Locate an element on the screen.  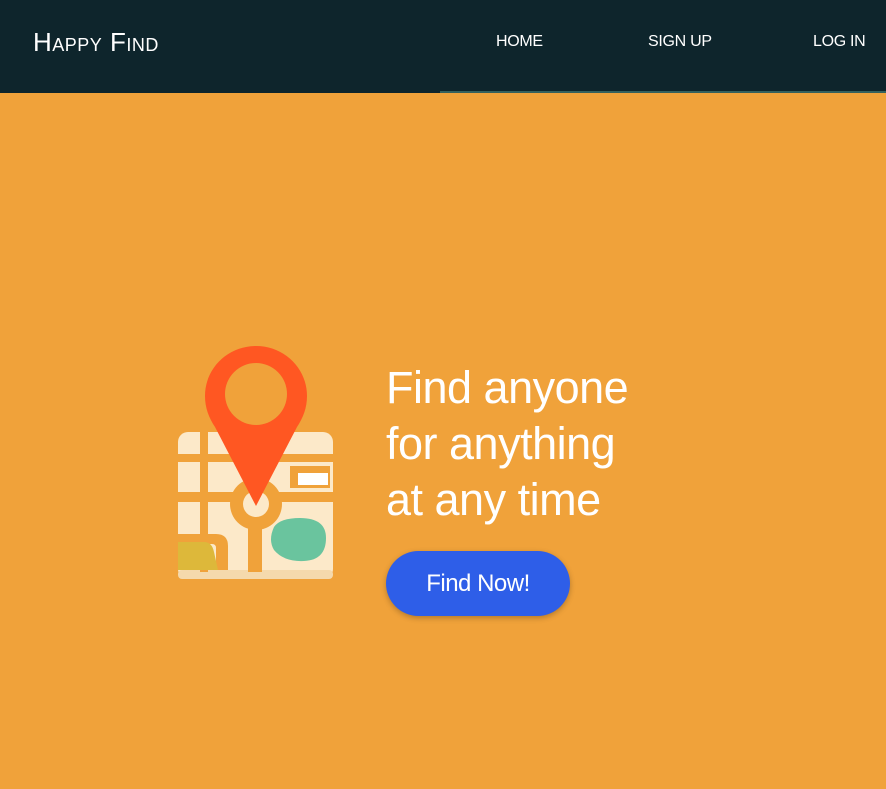
nav-link-sign-up: SIGN UP is located at coordinates (680, 42).